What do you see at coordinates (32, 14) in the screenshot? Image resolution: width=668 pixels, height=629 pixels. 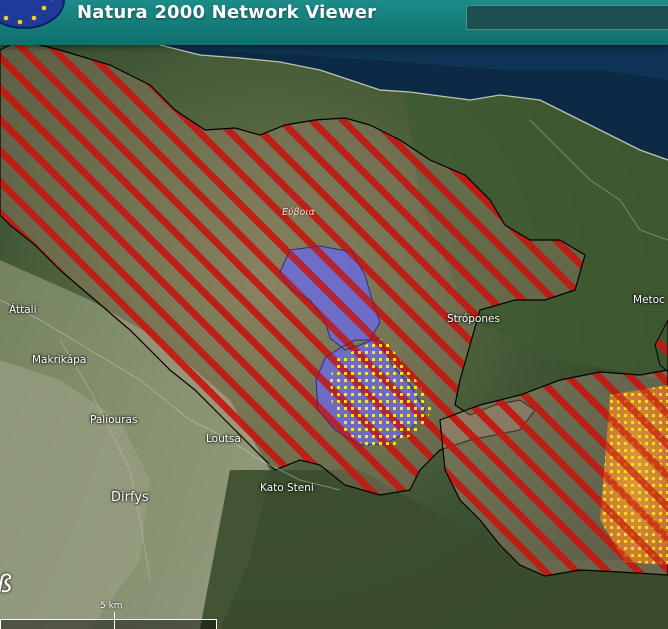 I see `eu-flag-logo-icon` at bounding box center [32, 14].